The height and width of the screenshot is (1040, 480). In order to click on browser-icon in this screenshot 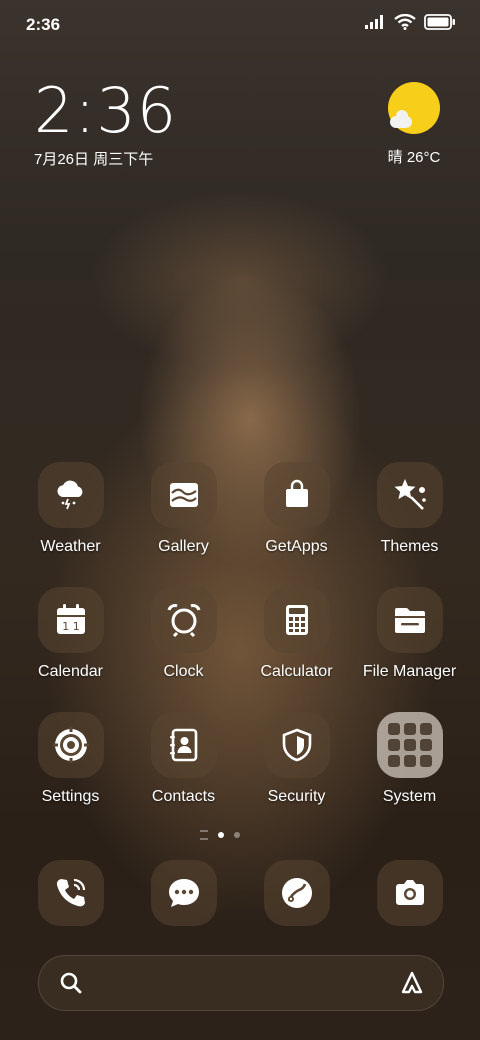, I will do `click(296, 893)`.